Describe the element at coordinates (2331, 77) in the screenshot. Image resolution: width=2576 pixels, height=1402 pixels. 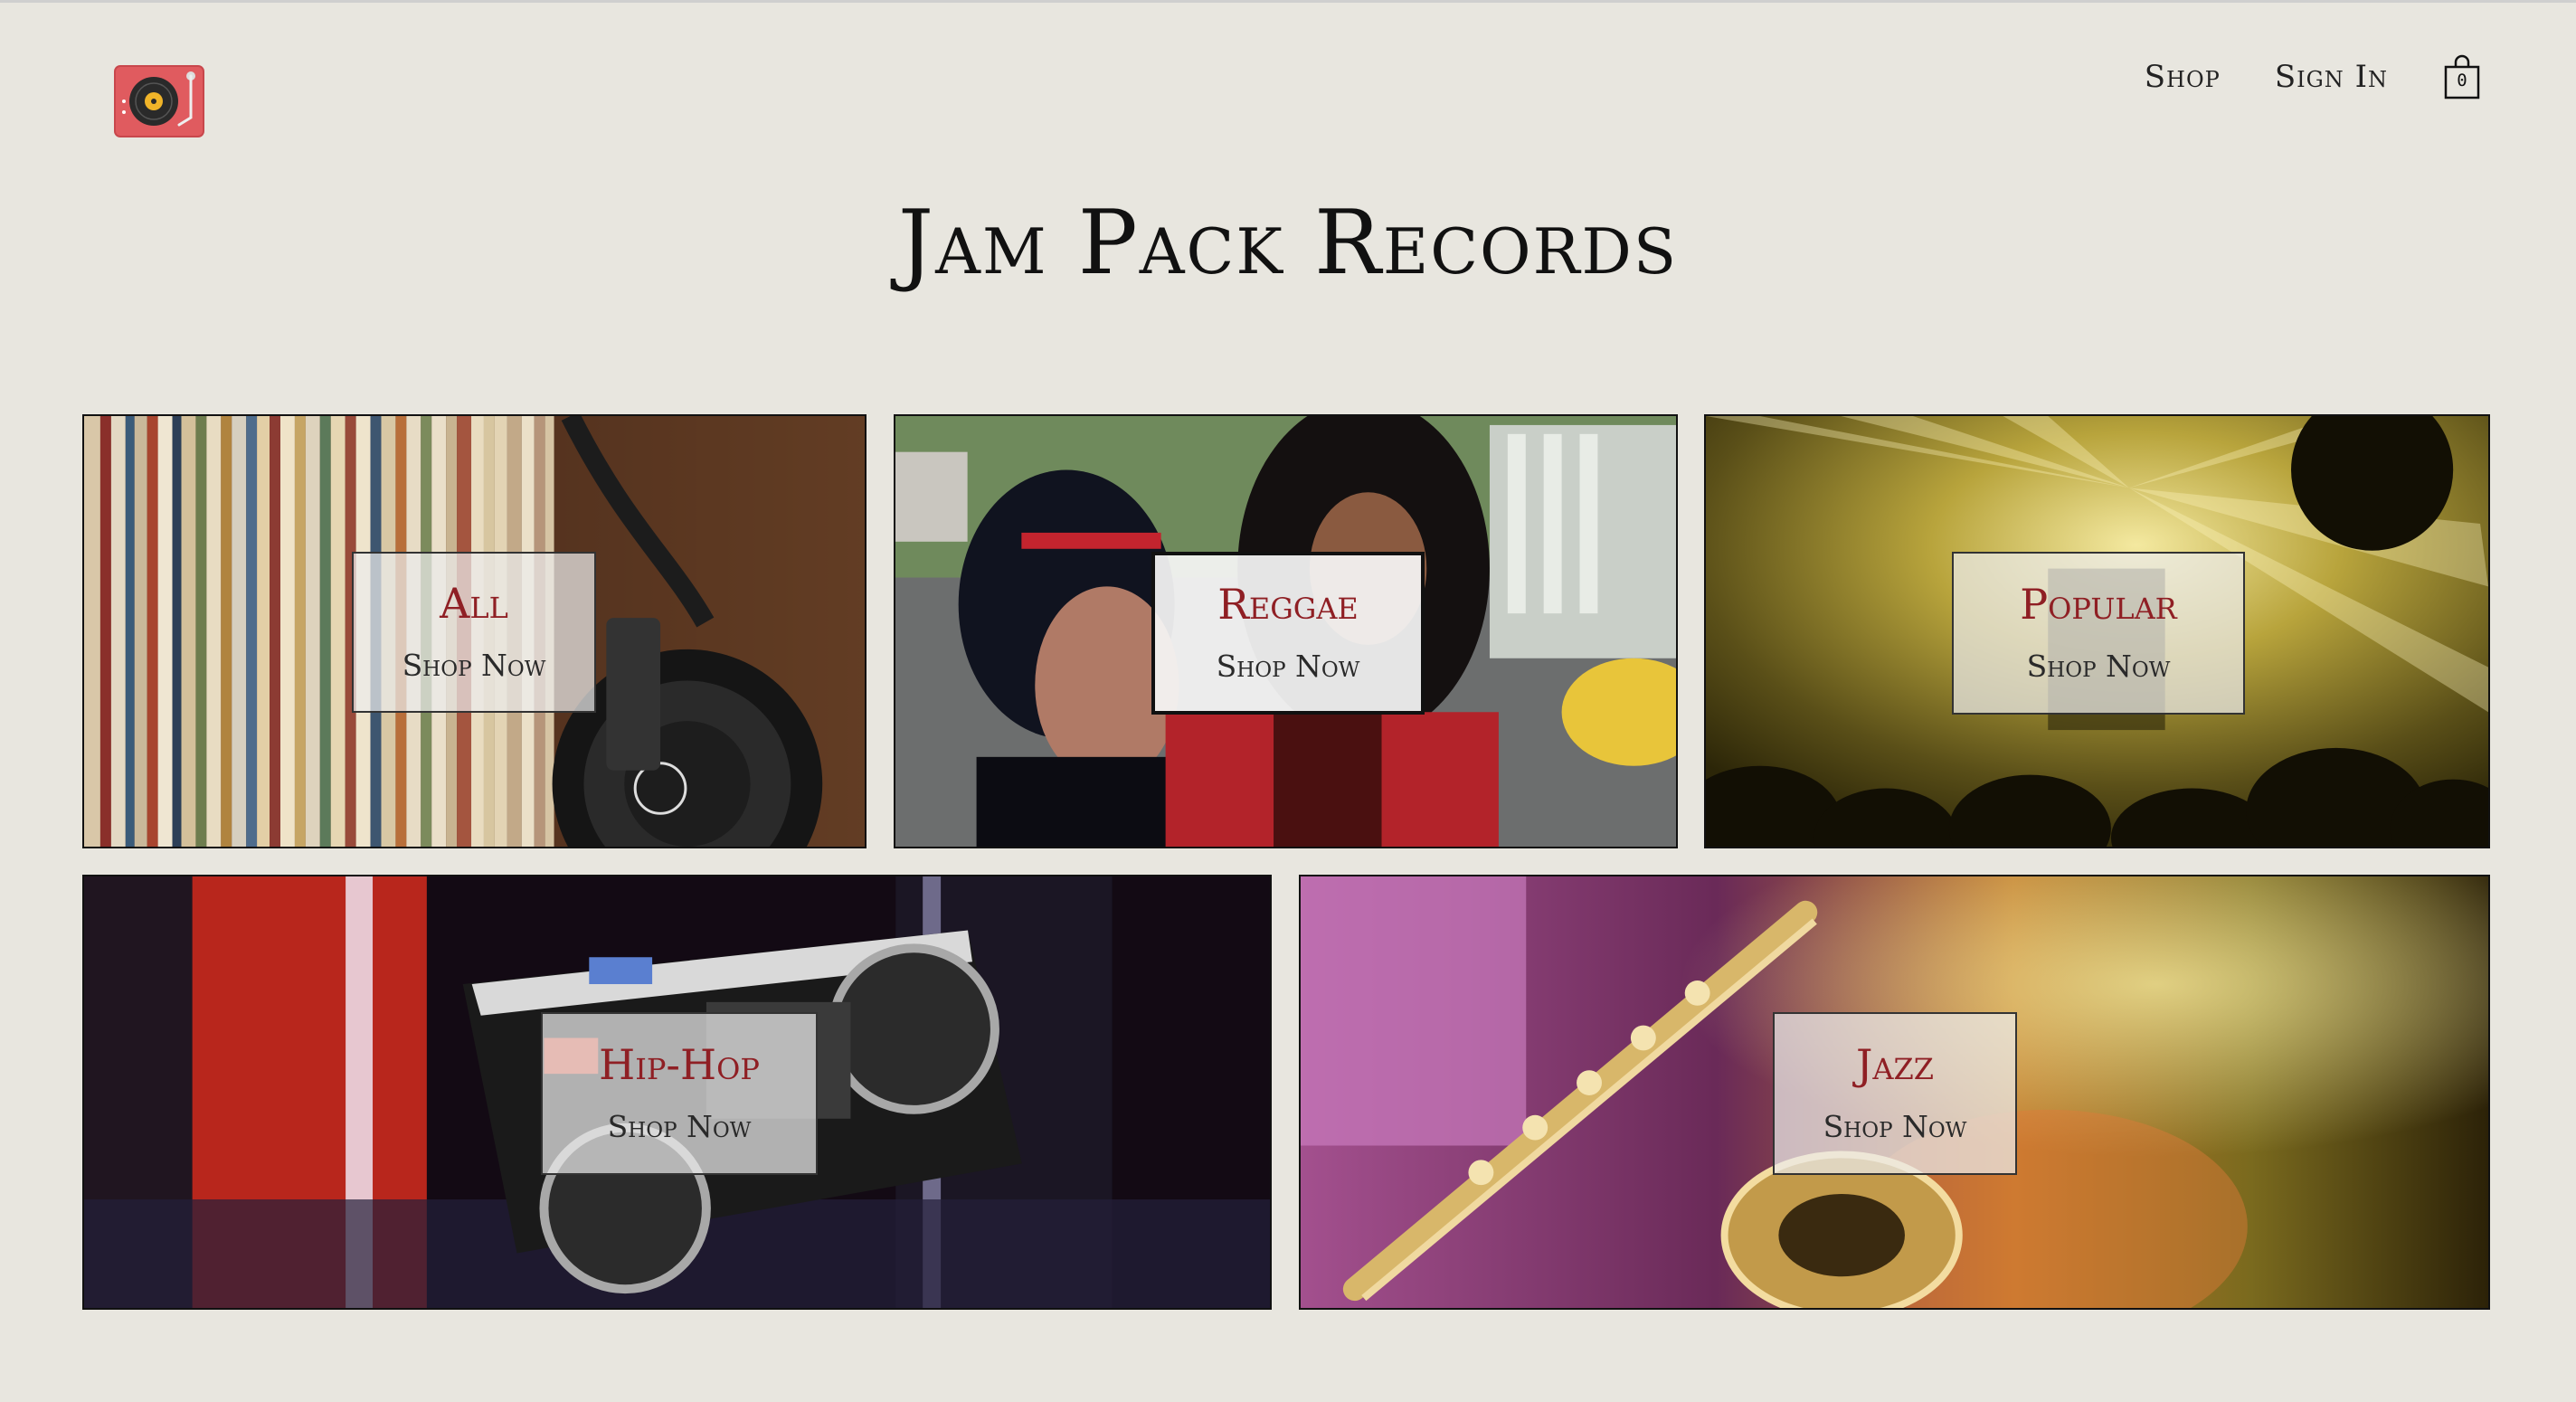
I see `nav-signin-link: Sign In` at that location.